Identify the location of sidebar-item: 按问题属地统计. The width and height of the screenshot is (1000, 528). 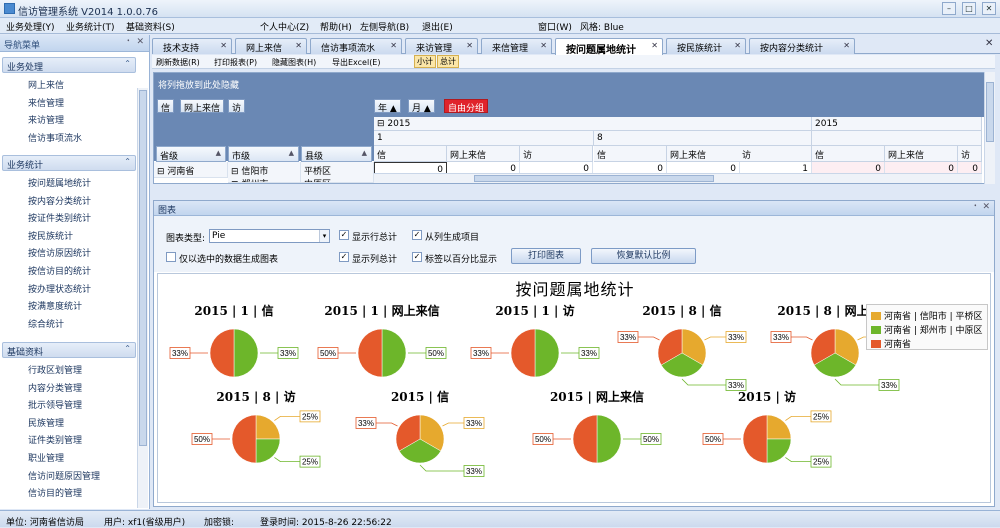
(59, 182).